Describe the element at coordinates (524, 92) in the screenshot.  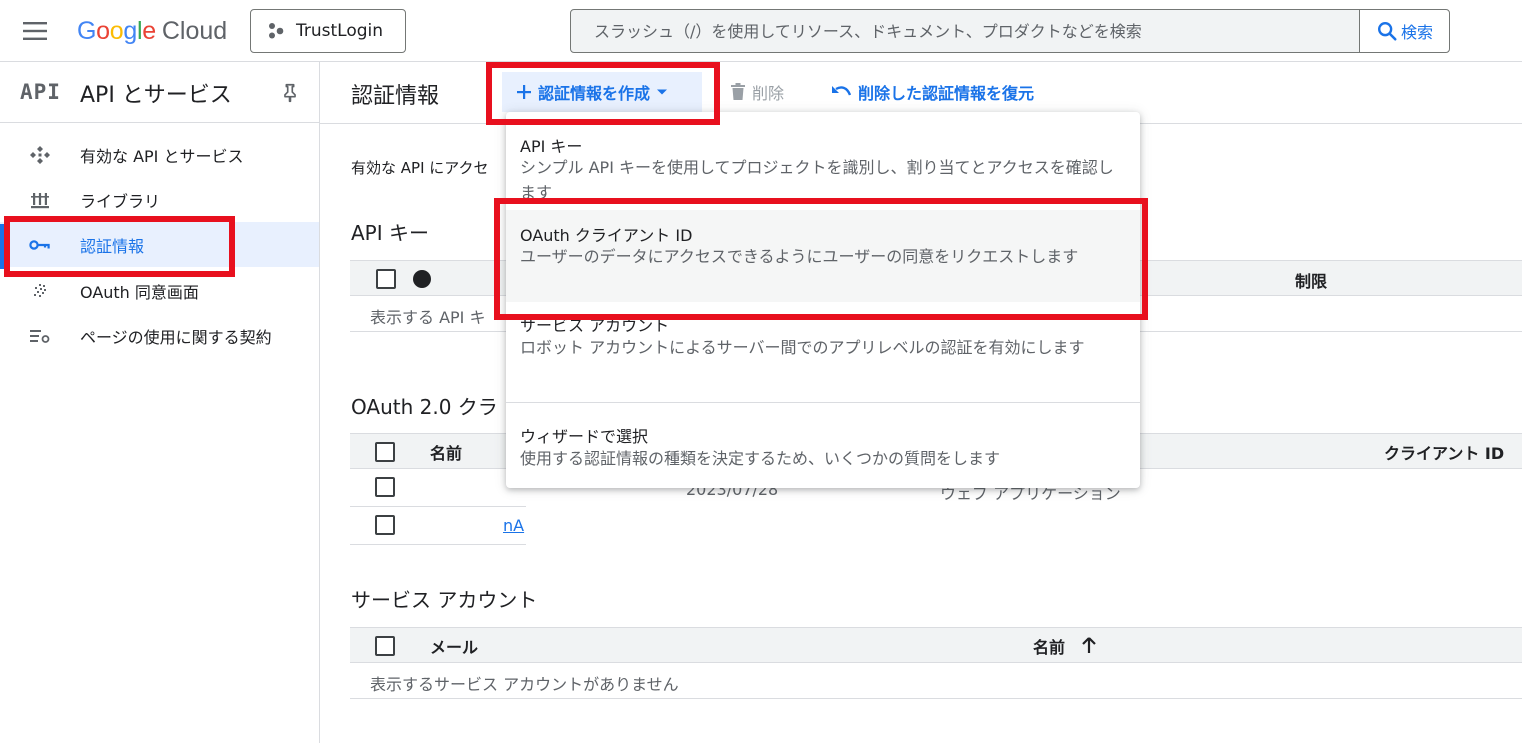
I see `plus-icon` at that location.